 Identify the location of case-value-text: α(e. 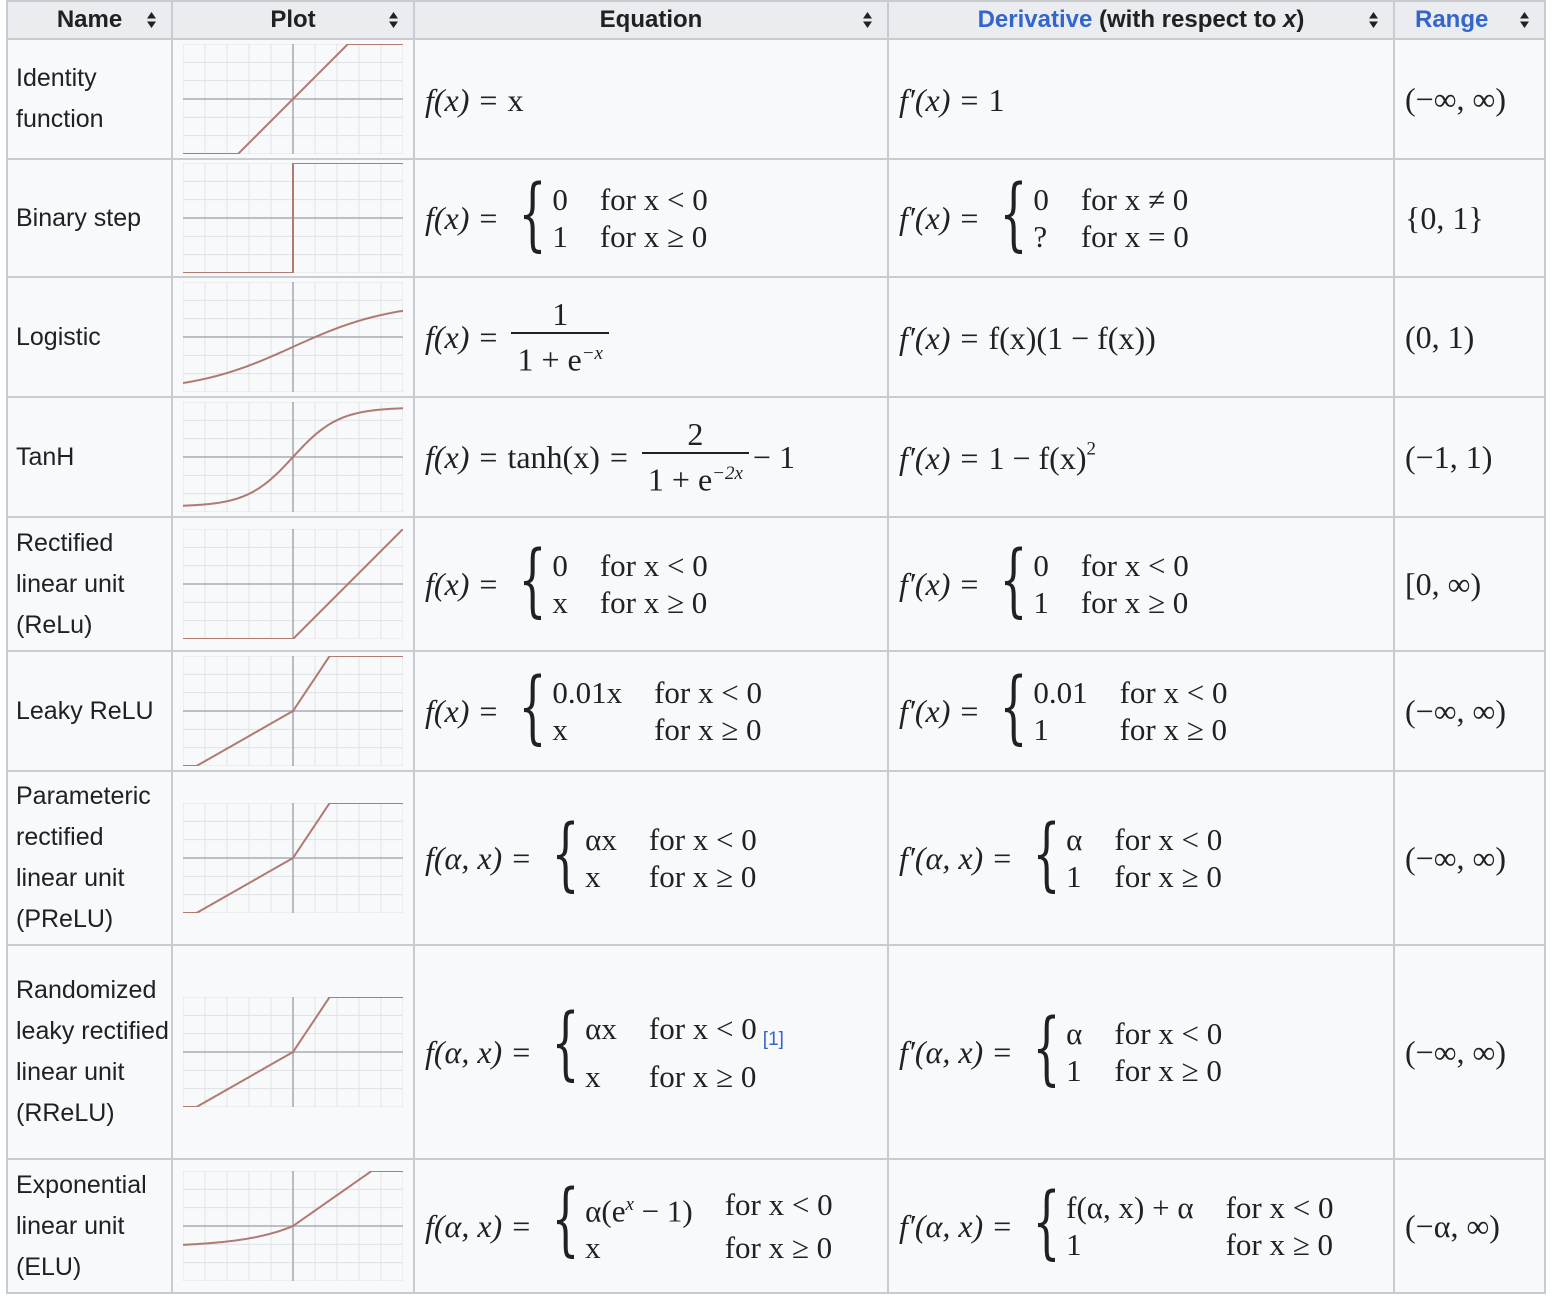
(605, 1211).